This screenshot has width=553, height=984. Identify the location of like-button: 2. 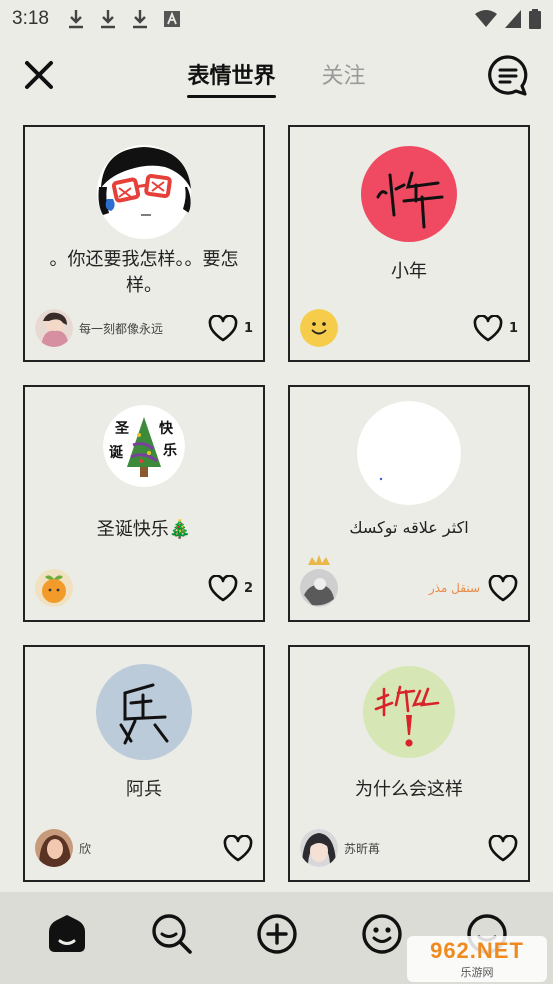
(230, 588).